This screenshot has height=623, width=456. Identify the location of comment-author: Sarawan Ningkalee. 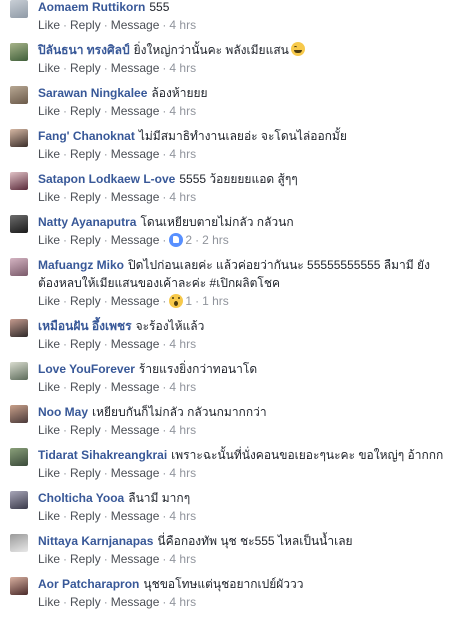
(92, 93).